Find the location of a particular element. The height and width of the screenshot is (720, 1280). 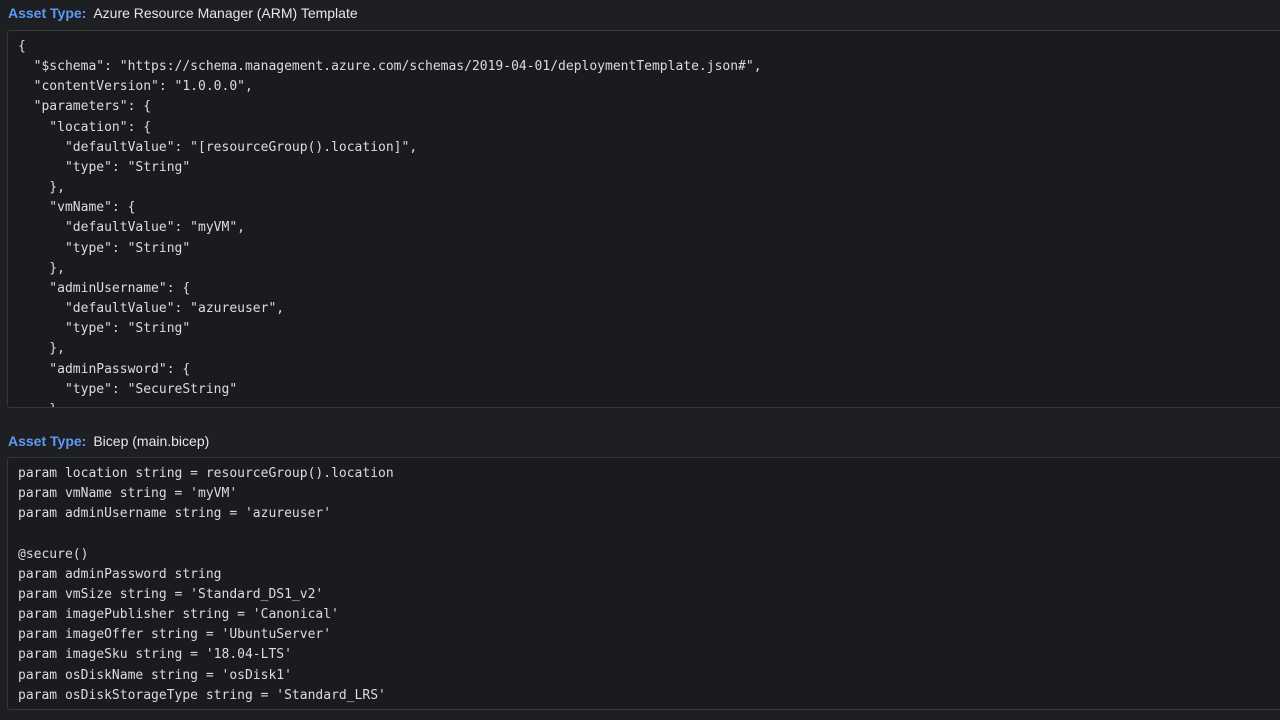

asset-type-value: Bicep (main.bicep) is located at coordinates (151, 441).